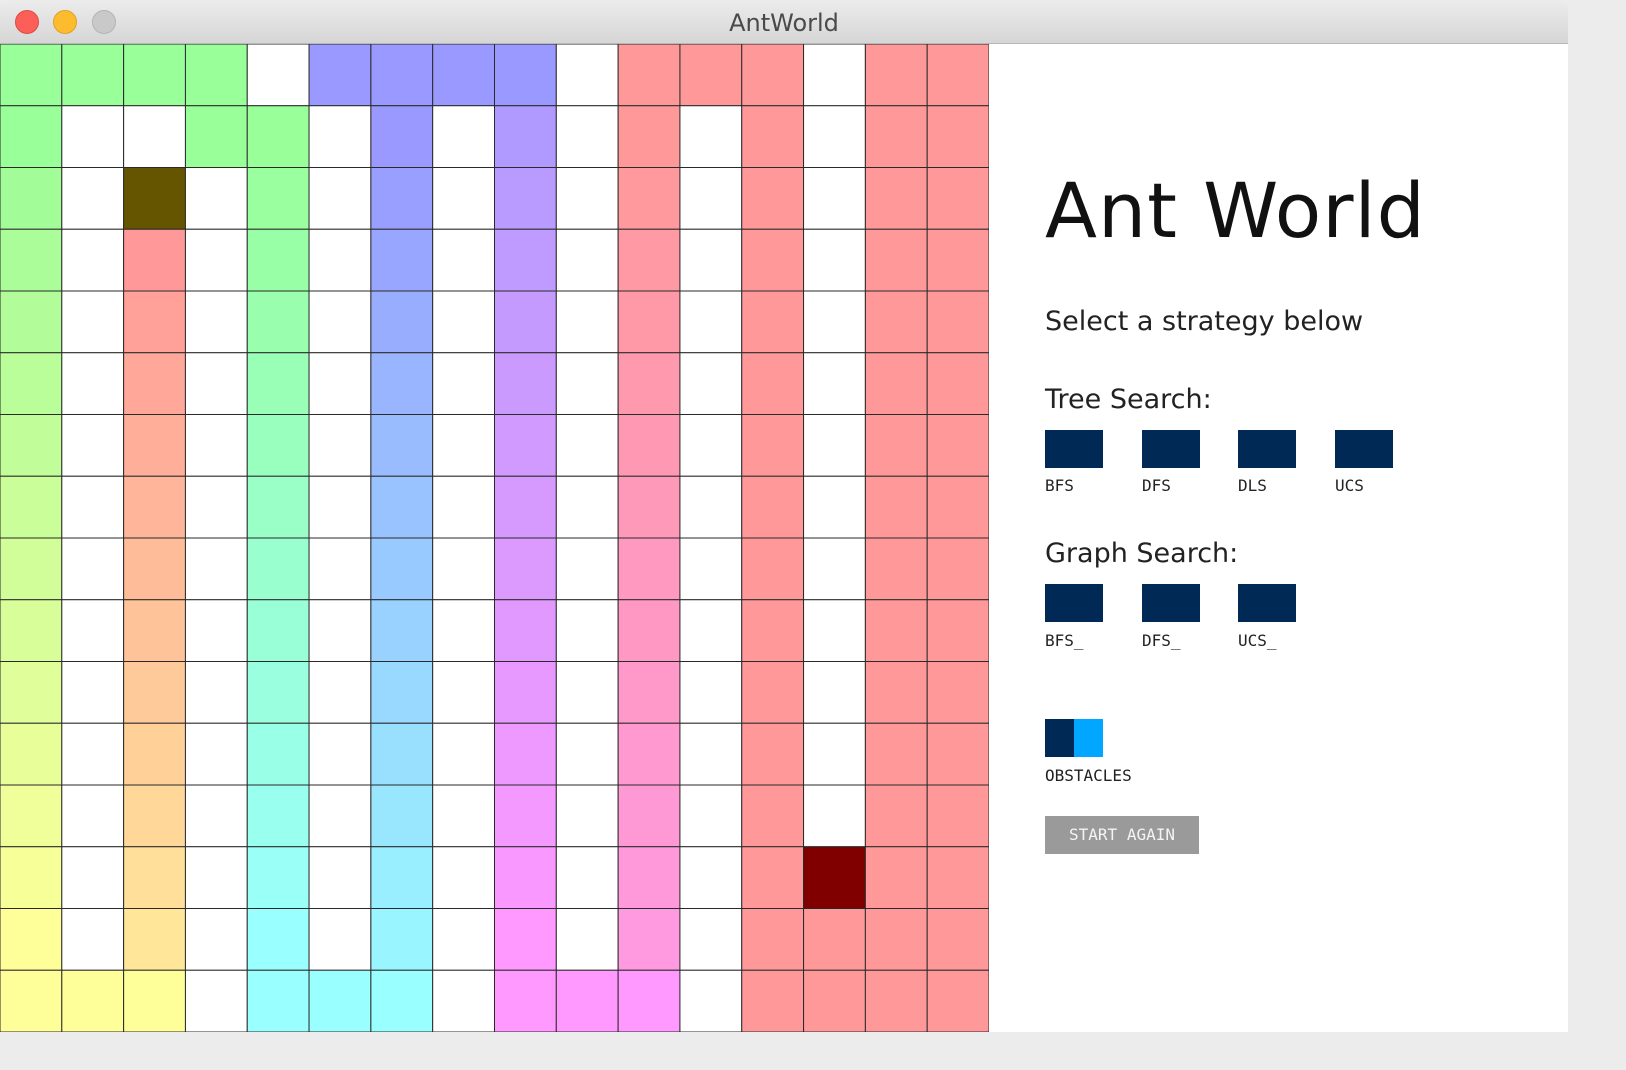 The height and width of the screenshot is (1070, 1626). Describe the element at coordinates (1267, 603) in the screenshot. I see `graph-ucs-button` at that location.